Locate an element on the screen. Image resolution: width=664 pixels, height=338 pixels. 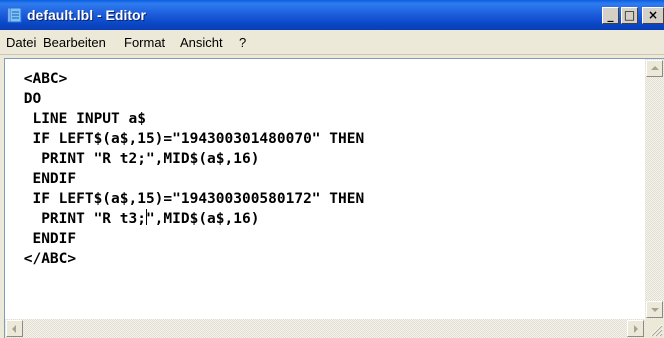
menu-help: ? is located at coordinates (242, 42).